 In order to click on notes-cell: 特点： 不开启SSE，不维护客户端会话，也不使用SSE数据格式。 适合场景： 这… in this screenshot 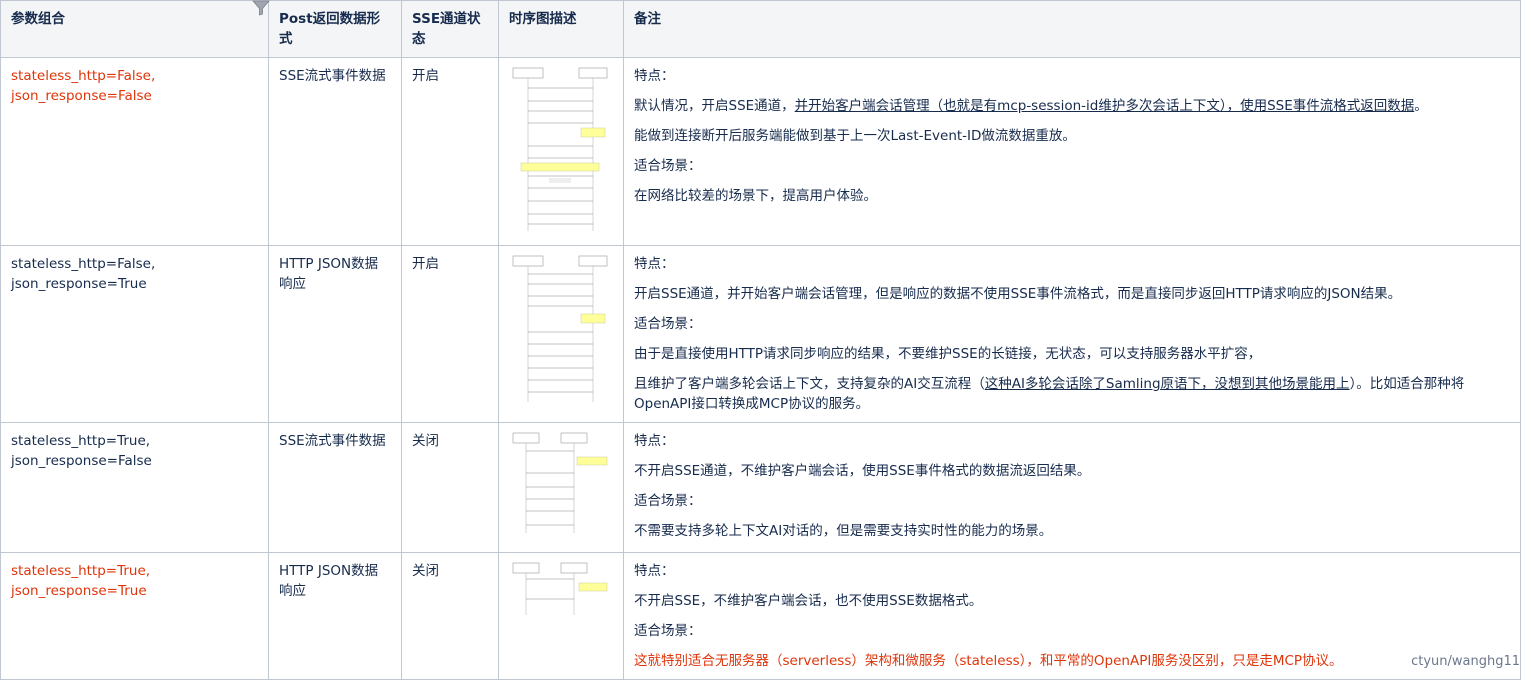, I will do `click(1072, 616)`.